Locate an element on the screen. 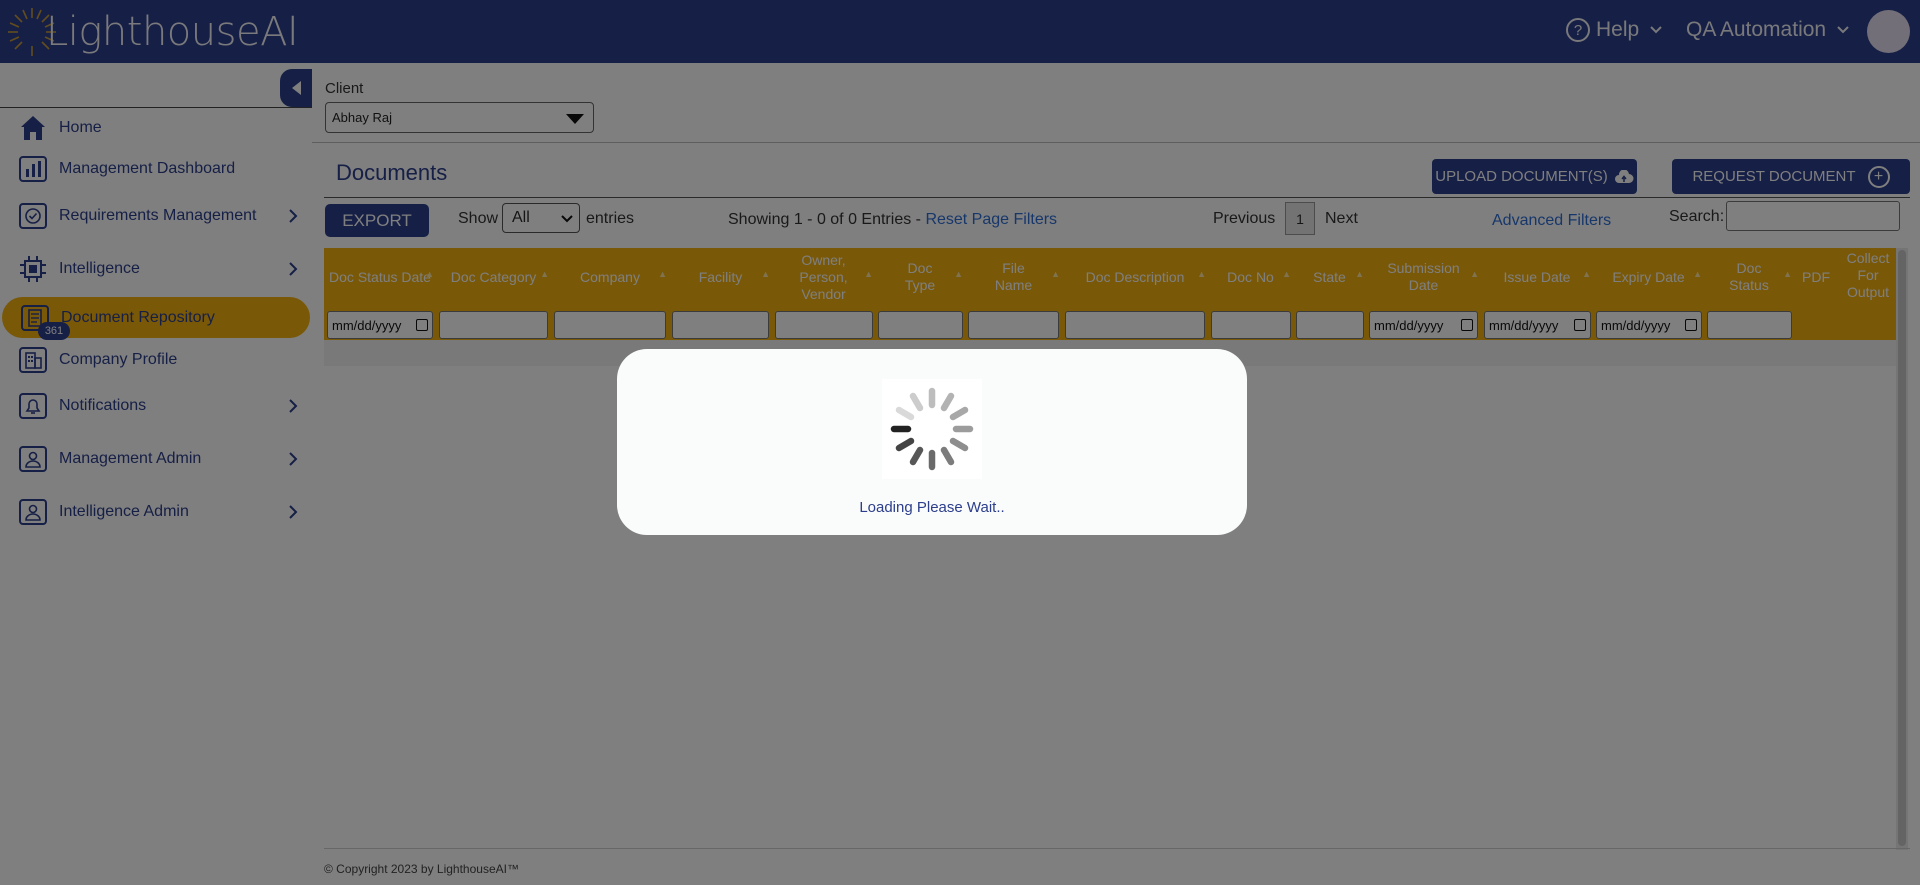  loading-dialog: Loading Please Wait.. is located at coordinates (932, 442).